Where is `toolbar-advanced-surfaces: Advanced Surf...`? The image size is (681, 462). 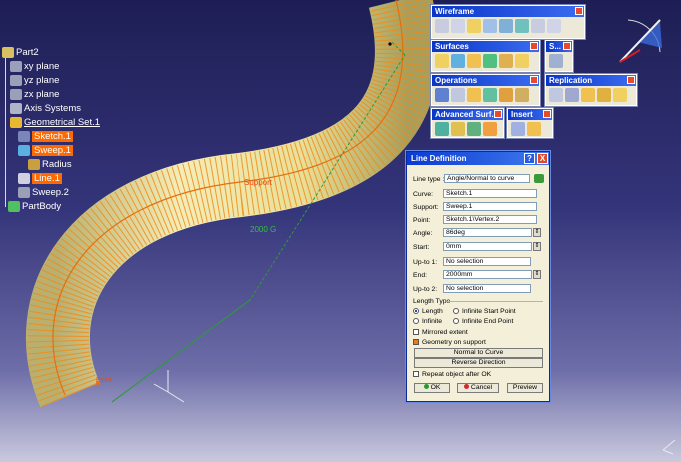
toolbar-advanced-surfaces: Advanced Surf... is located at coordinates (467, 123).